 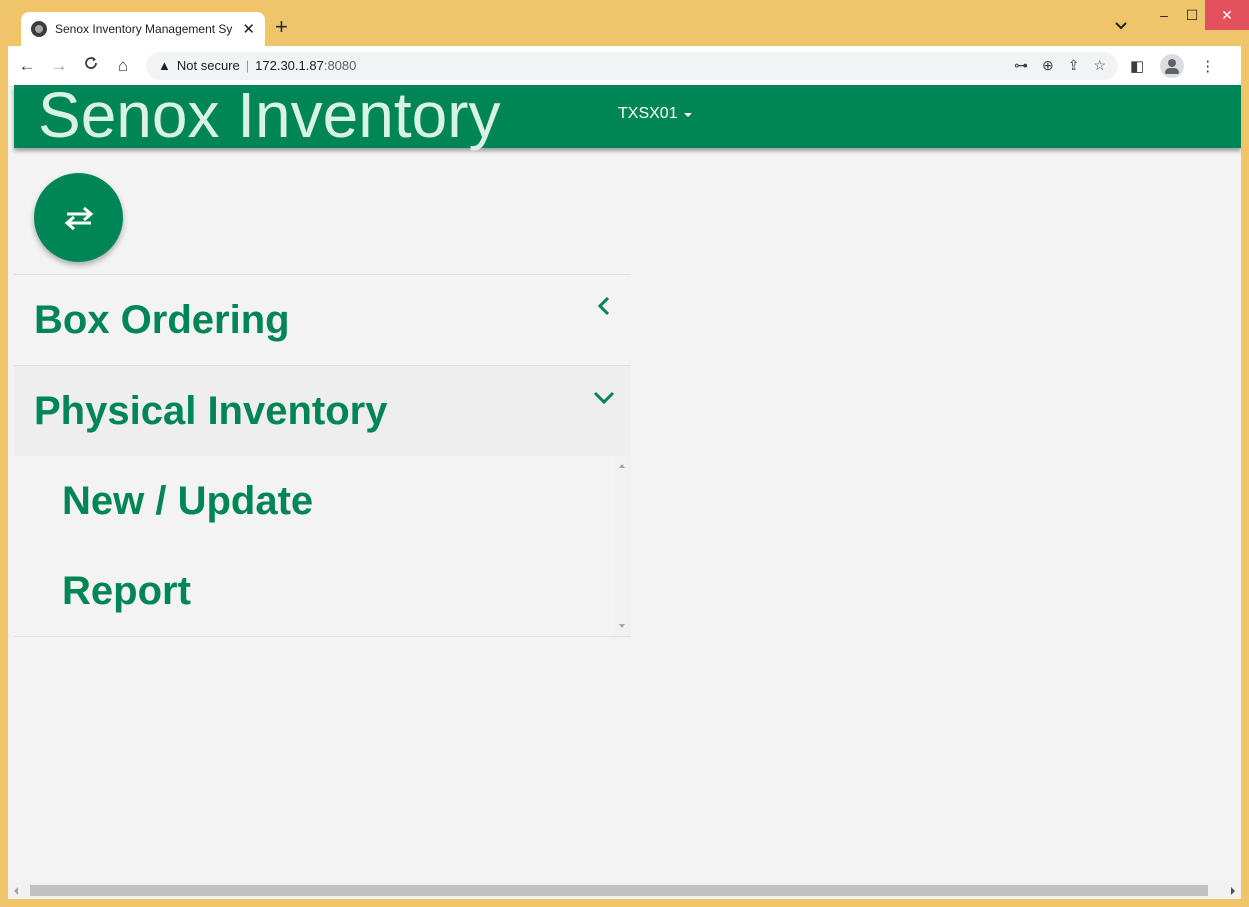 I want to click on reload-button, so click(x=91, y=65).